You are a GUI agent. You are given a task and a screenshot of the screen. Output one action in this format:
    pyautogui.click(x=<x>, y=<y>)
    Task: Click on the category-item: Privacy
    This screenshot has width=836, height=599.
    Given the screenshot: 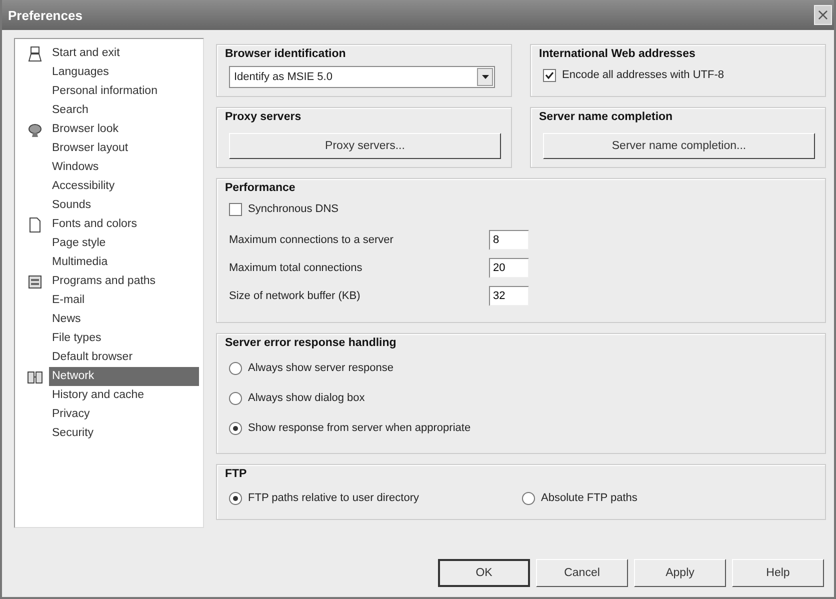 What is the action you would take?
    pyautogui.click(x=124, y=414)
    